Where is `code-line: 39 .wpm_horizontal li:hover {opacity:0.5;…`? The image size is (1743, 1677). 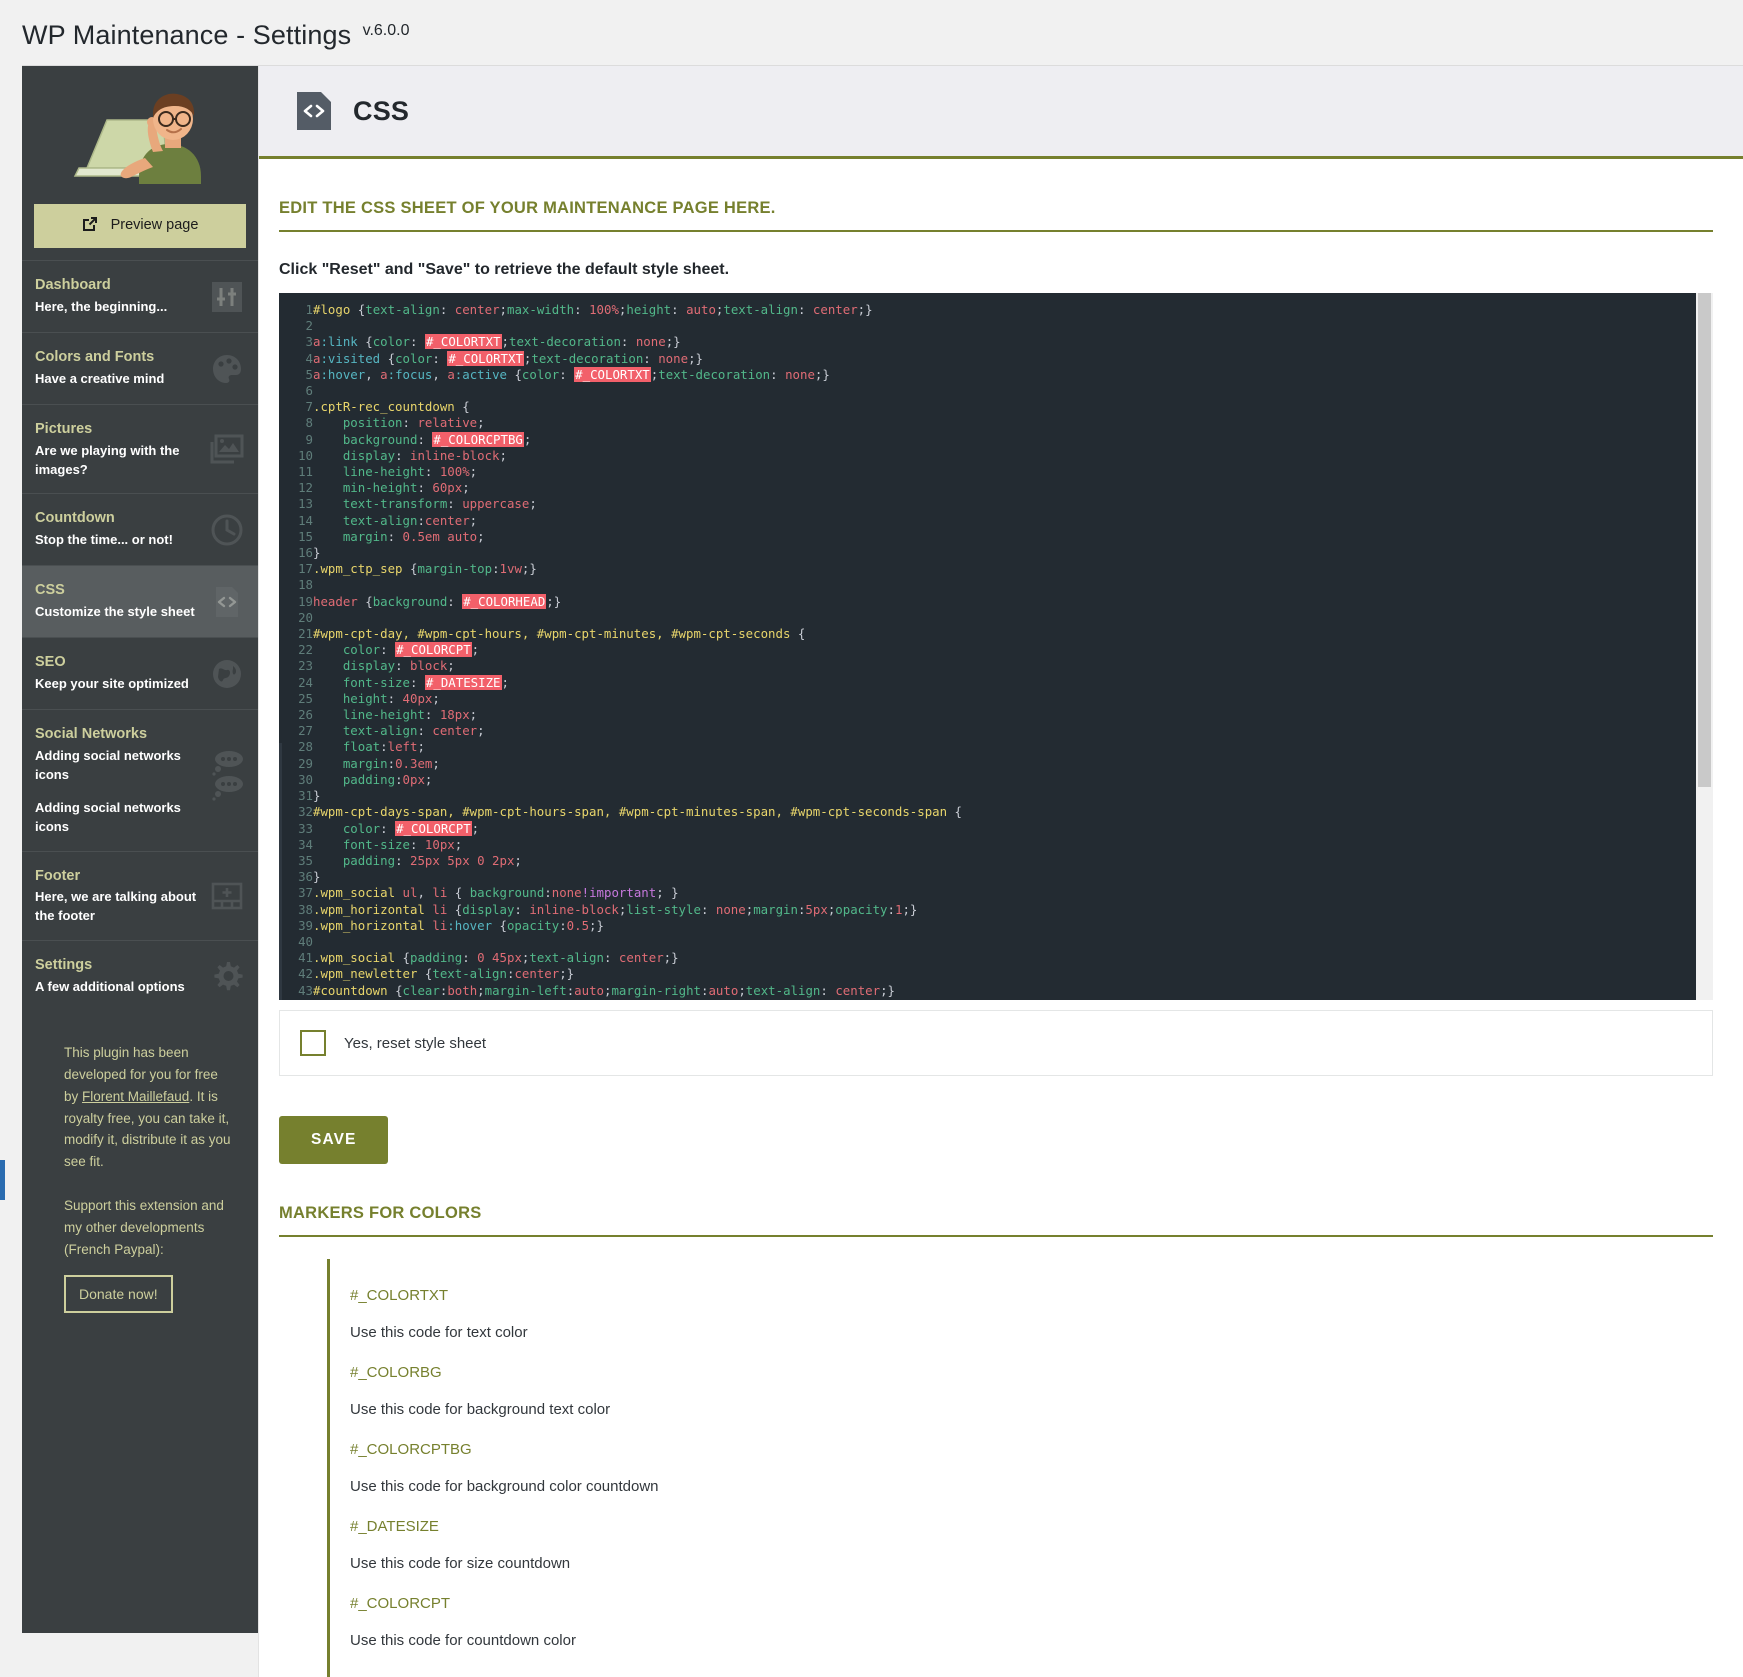 code-line: 39 .wpm_horizontal li:hover {opacity:0.5;… is located at coordinates (987, 926).